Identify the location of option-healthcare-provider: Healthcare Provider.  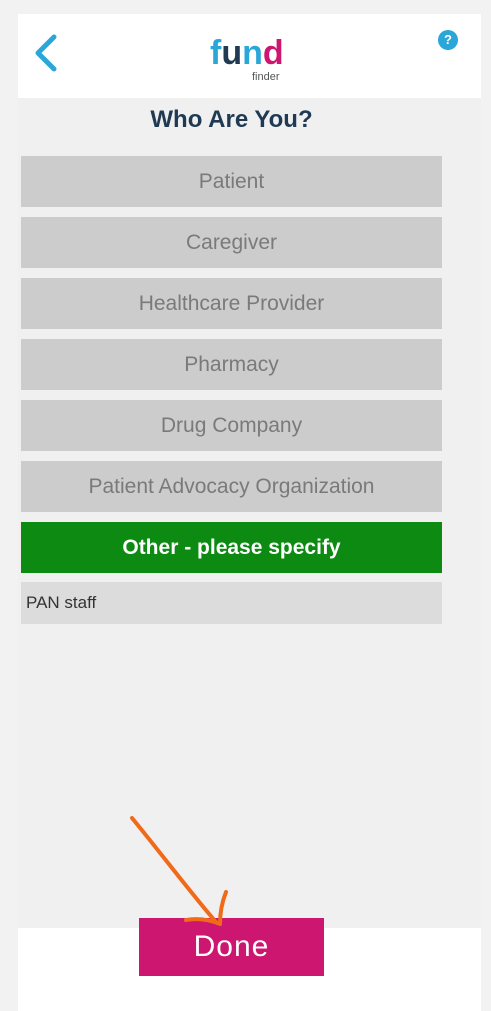
(231, 303).